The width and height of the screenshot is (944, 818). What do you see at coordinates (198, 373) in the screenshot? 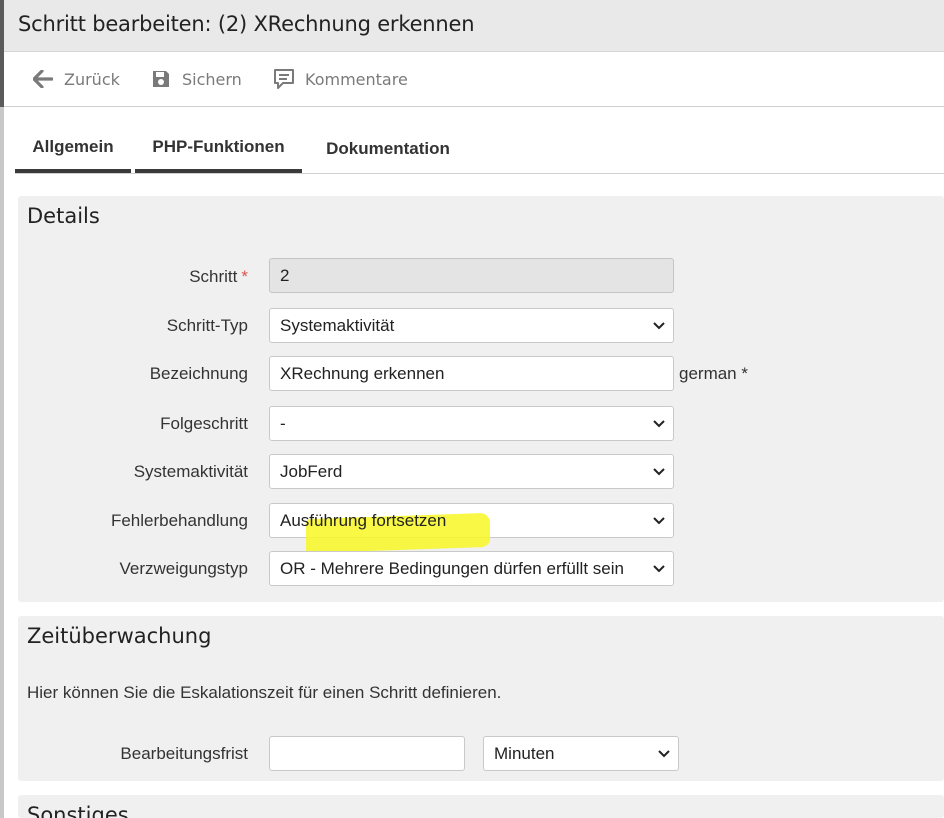
I see `bezeichnung-label: Bezeichnung` at bounding box center [198, 373].